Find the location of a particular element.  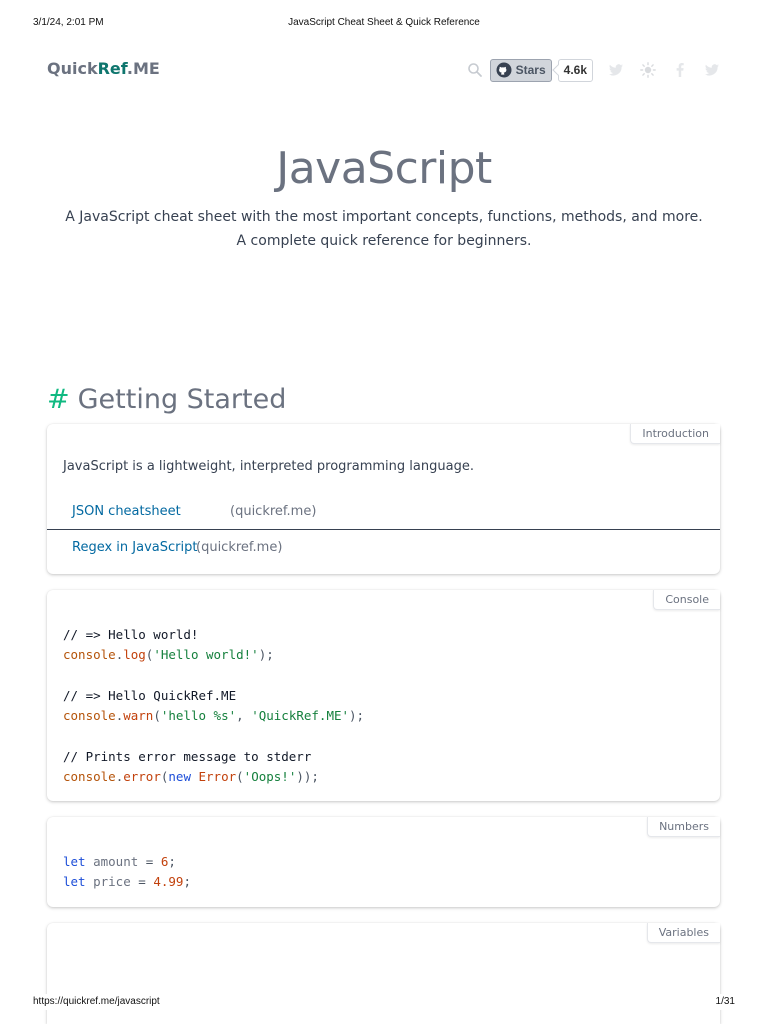

page-title: JavaScript is located at coordinates (384, 168).